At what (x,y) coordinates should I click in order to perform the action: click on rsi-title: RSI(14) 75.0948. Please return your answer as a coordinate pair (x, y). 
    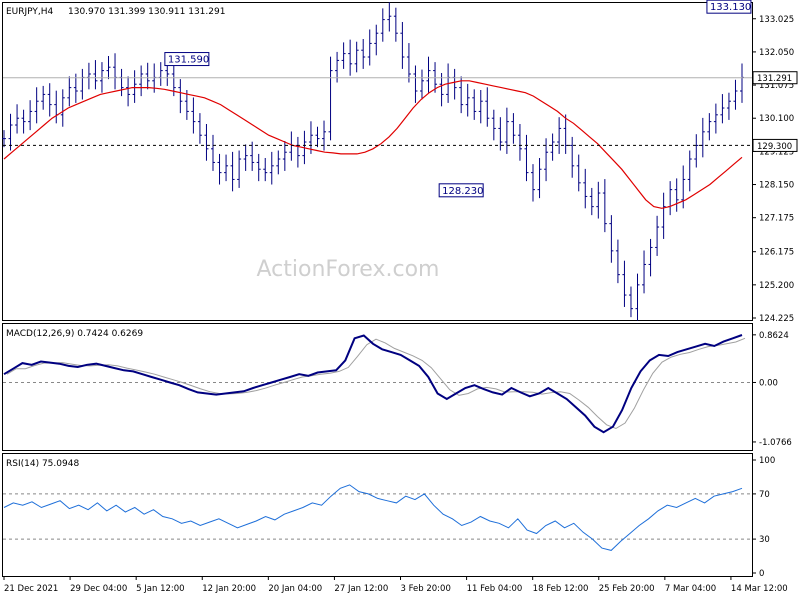
    Looking at the image, I should click on (42, 464).